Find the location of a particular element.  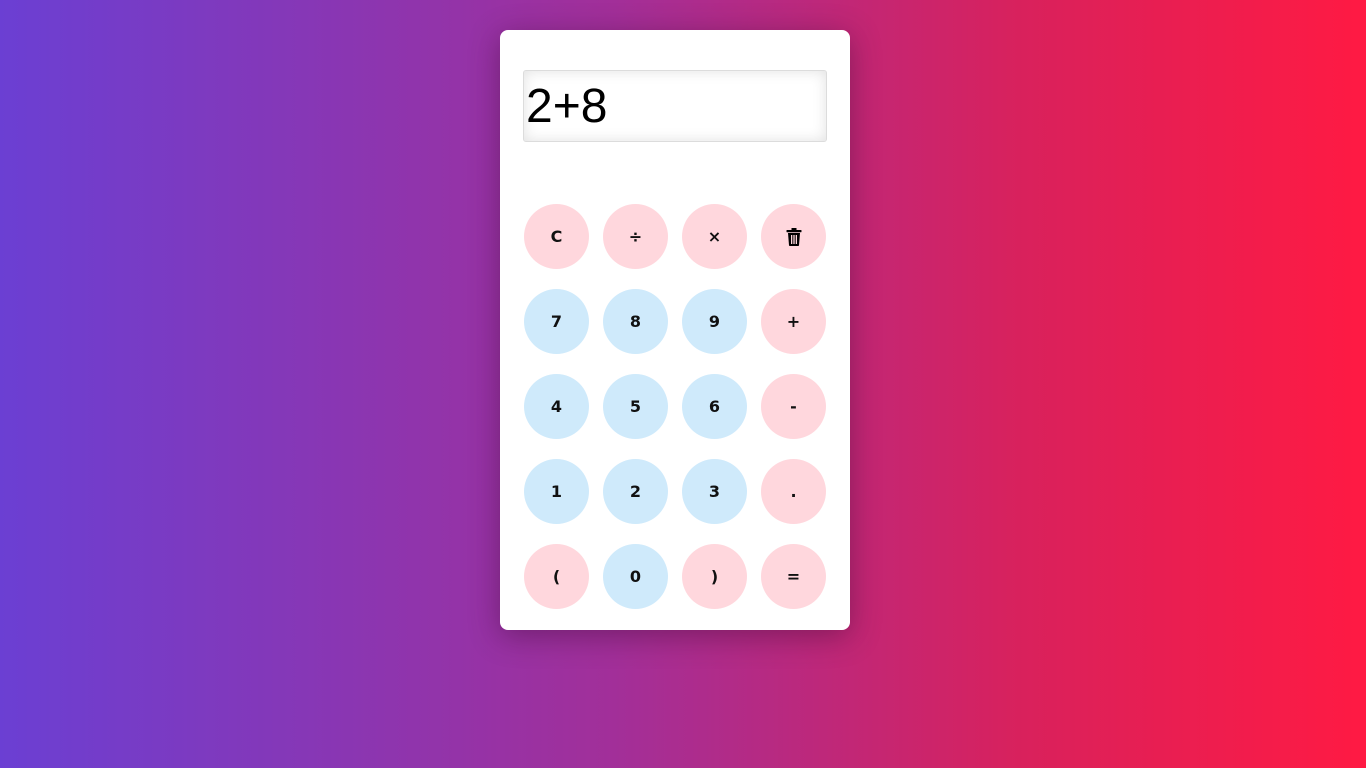

multiply-button: × is located at coordinates (714, 236).